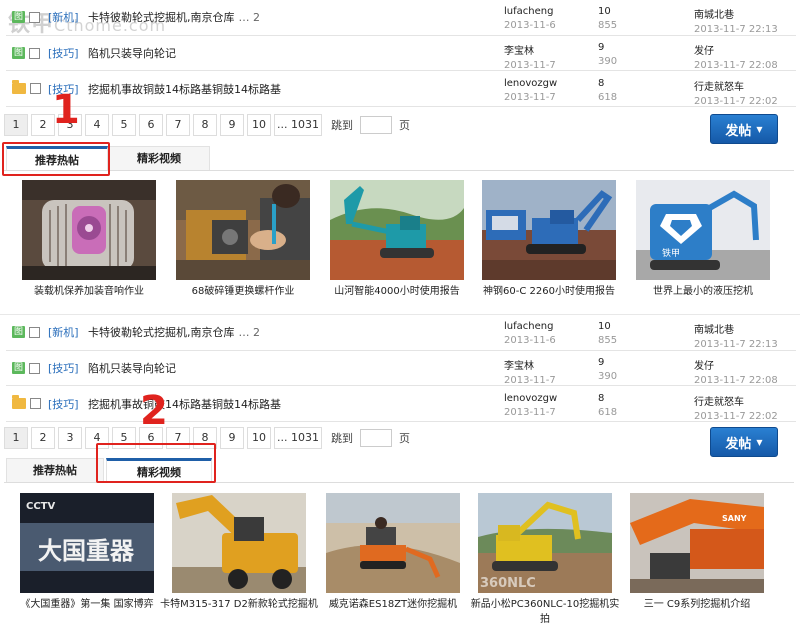 The height and width of the screenshot is (630, 800). I want to click on excavator-video-thumbnail: SANY, so click(697, 543).